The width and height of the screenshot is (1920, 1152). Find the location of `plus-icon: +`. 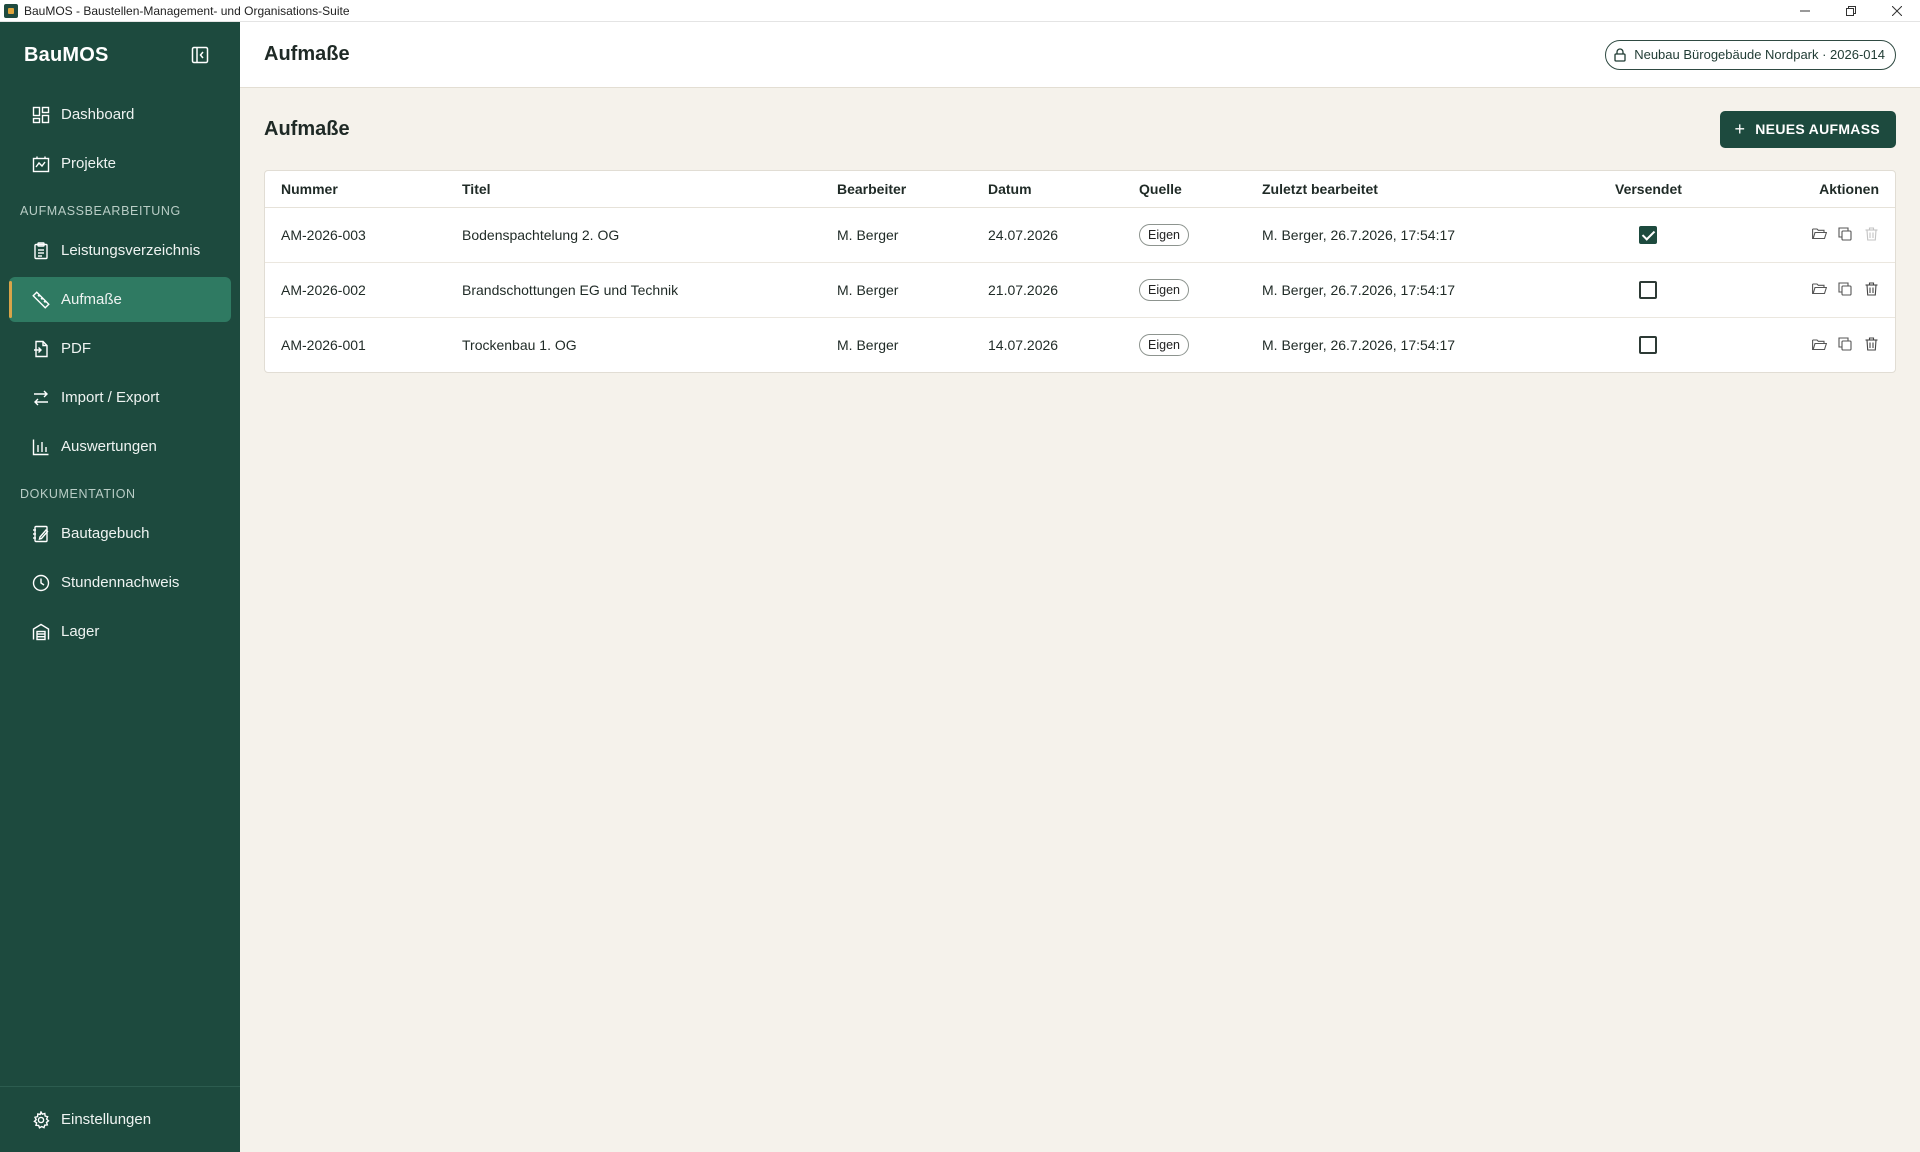

plus-icon: + is located at coordinates (1740, 129).